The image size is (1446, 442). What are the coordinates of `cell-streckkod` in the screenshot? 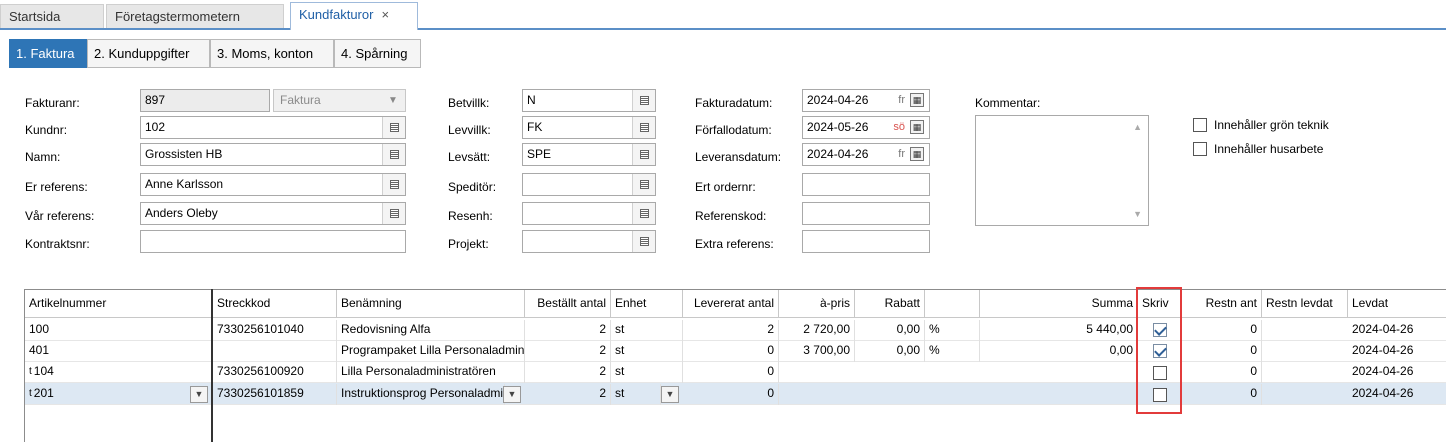 It's located at (275, 351).